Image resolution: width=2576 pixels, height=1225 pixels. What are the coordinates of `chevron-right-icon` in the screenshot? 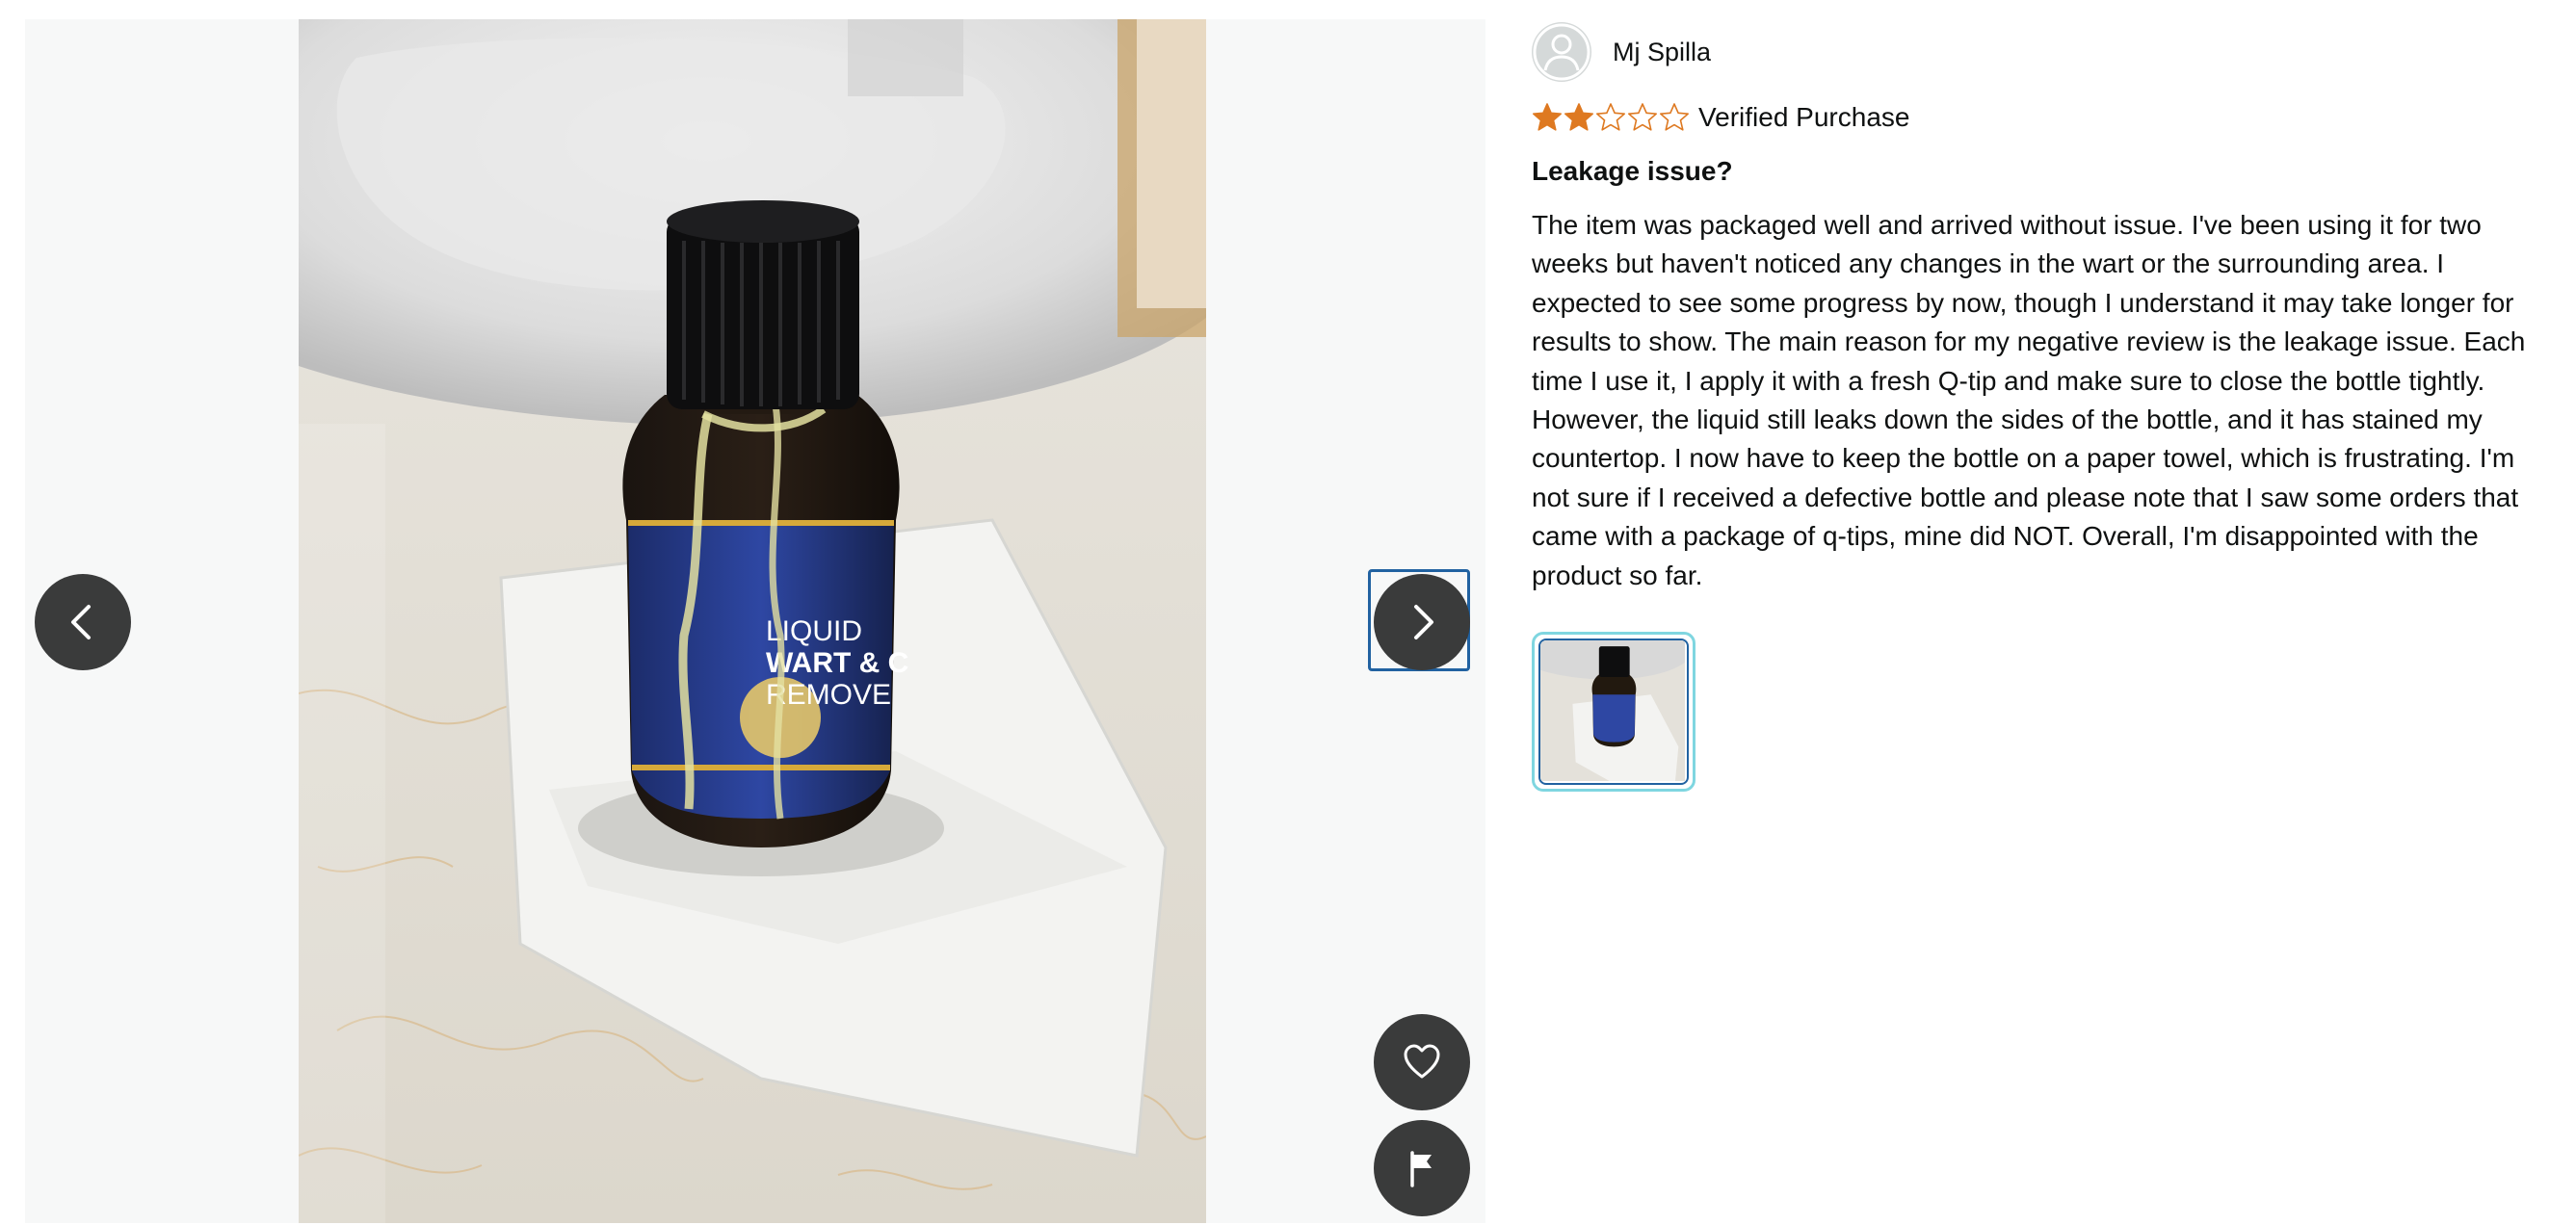 It's located at (1424, 622).